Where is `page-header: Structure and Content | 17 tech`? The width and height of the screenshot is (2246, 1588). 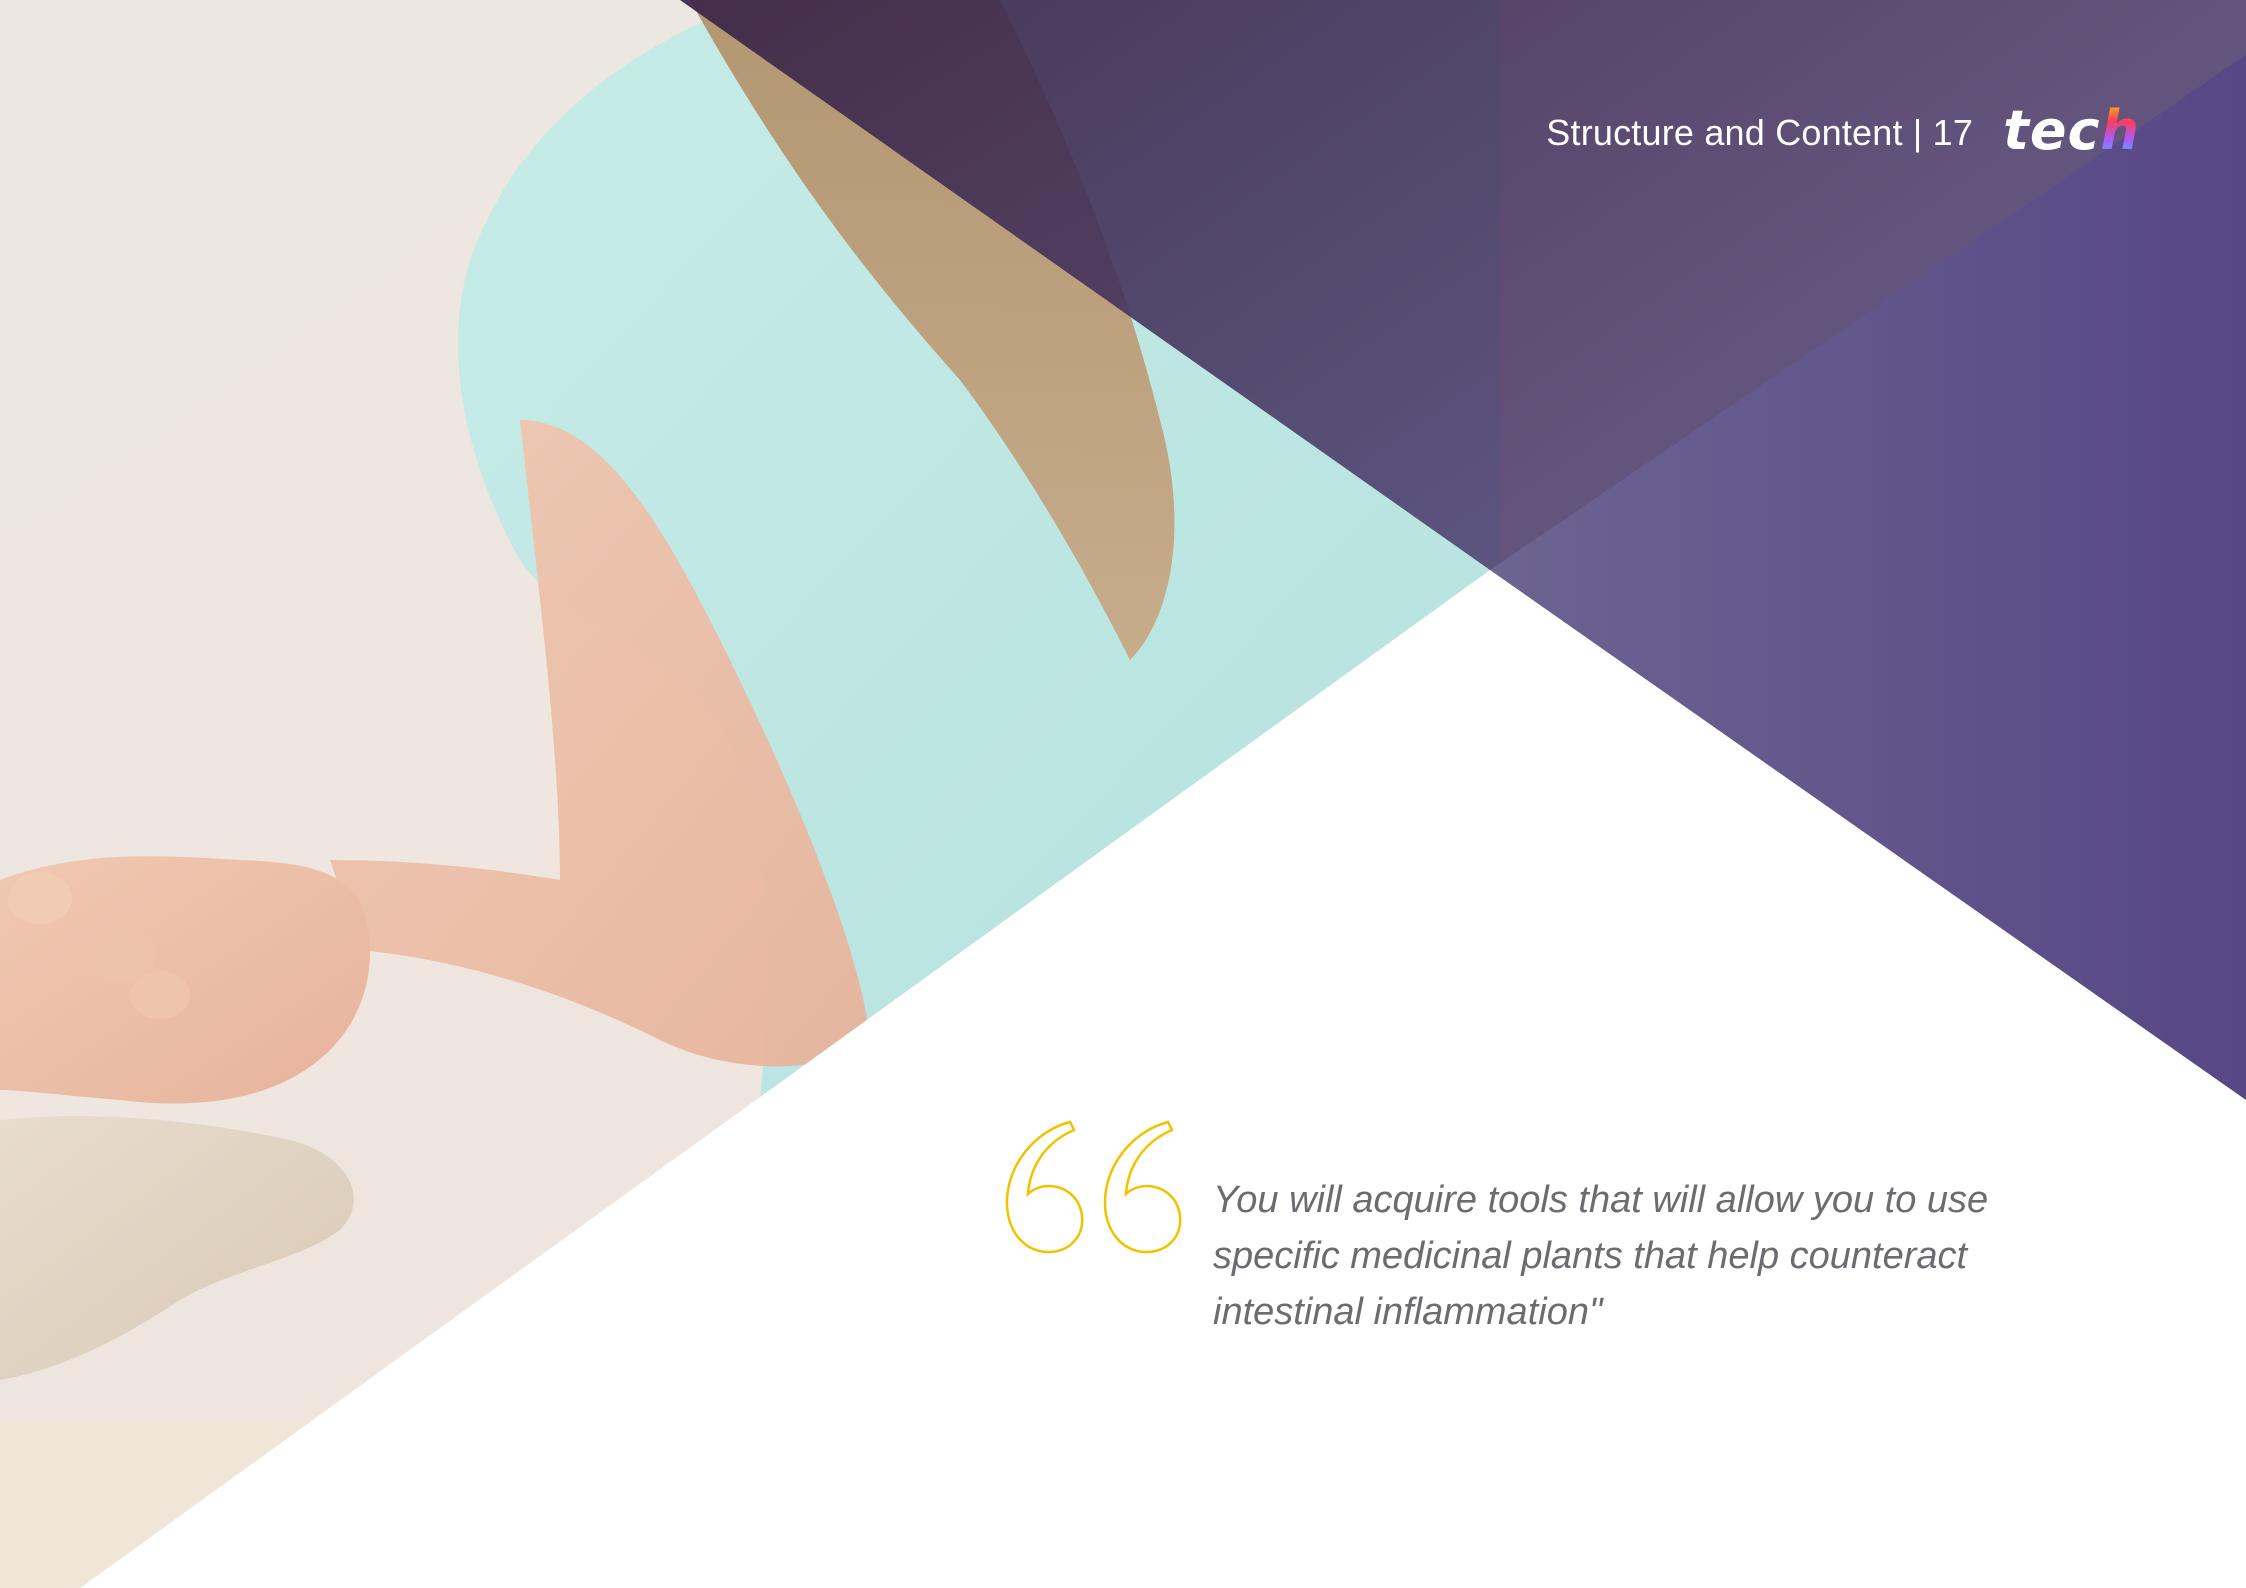 page-header: Structure and Content | 17 tech is located at coordinates (1843, 133).